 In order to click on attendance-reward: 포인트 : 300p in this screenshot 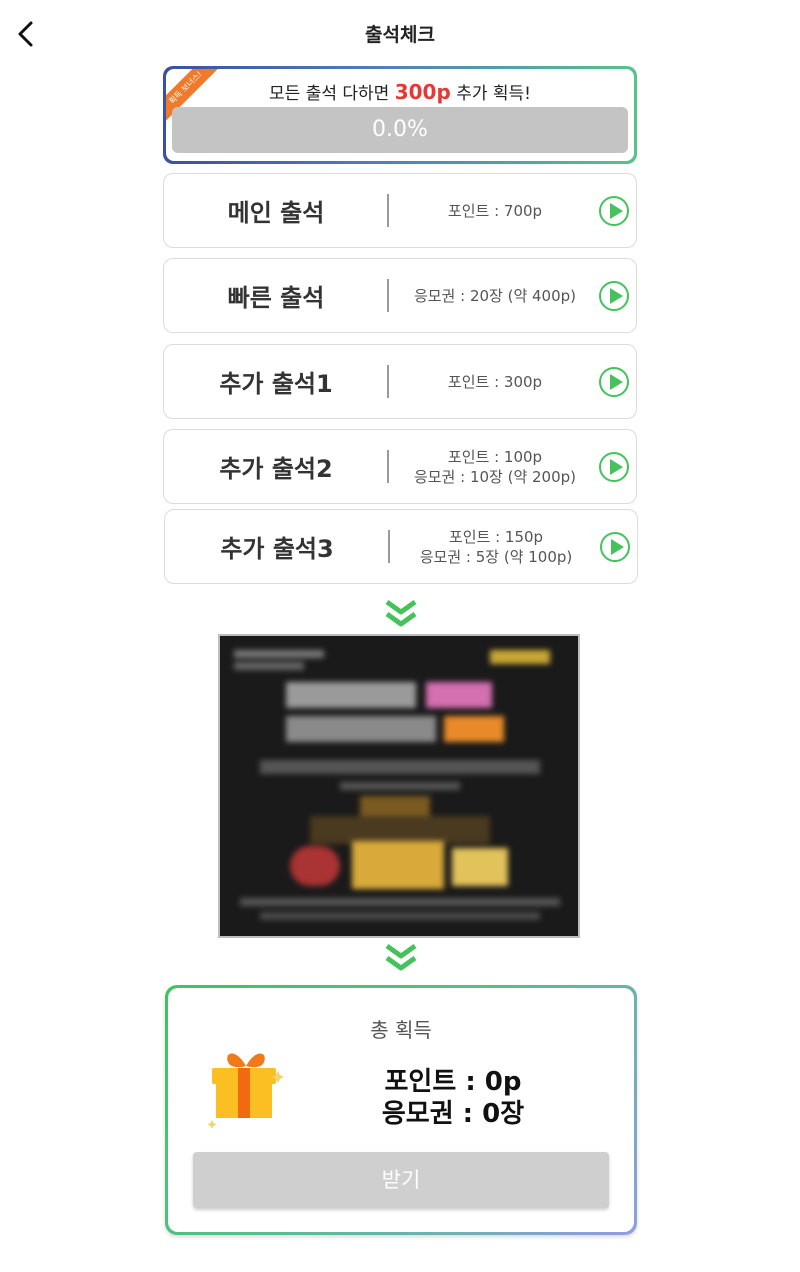, I will do `click(495, 381)`.